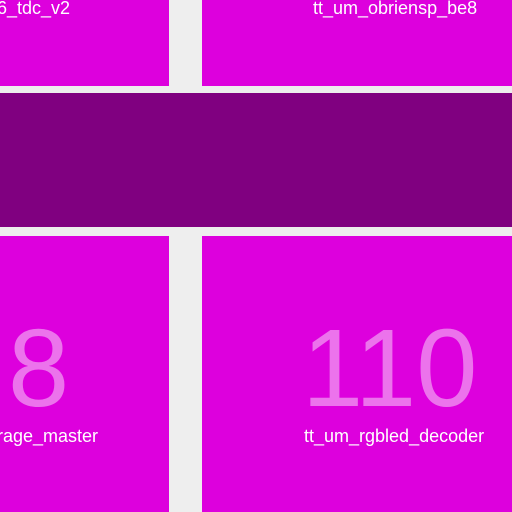 The width and height of the screenshot is (512, 512). What do you see at coordinates (84, 43) in the screenshot?
I see `tile-top-left: 6_tdc_v2` at bounding box center [84, 43].